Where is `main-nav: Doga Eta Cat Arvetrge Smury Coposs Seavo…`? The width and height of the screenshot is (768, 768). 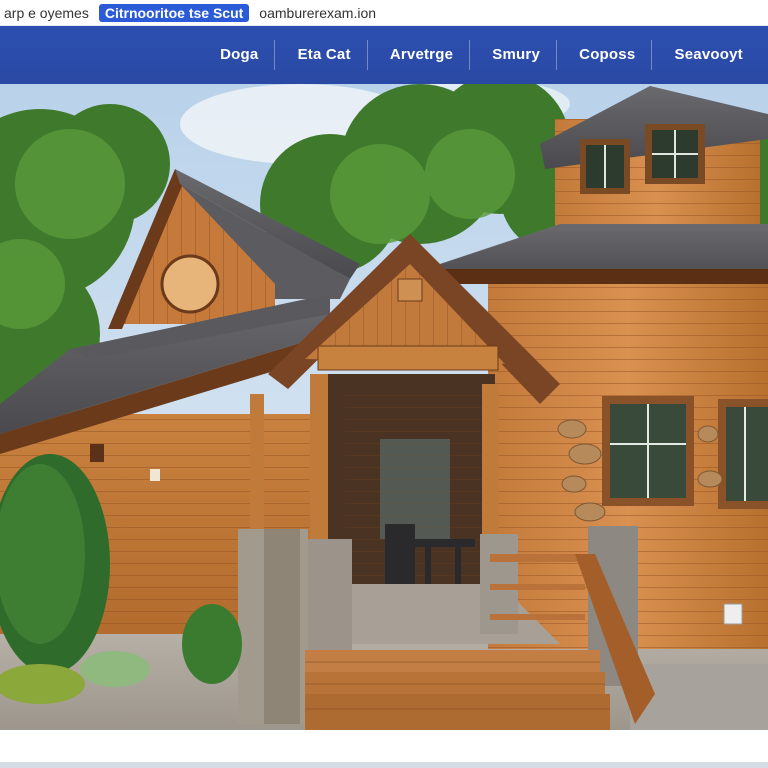 main-nav: Doga Eta Cat Arvetrge Smury Coposs Seavo… is located at coordinates (384, 55).